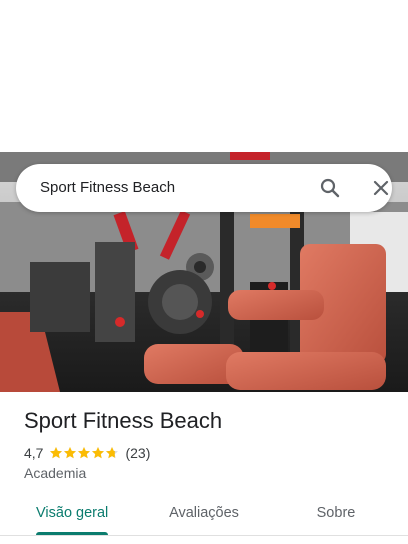 This screenshot has height=544, width=408. Describe the element at coordinates (381, 188) in the screenshot. I see `close-icon` at that location.